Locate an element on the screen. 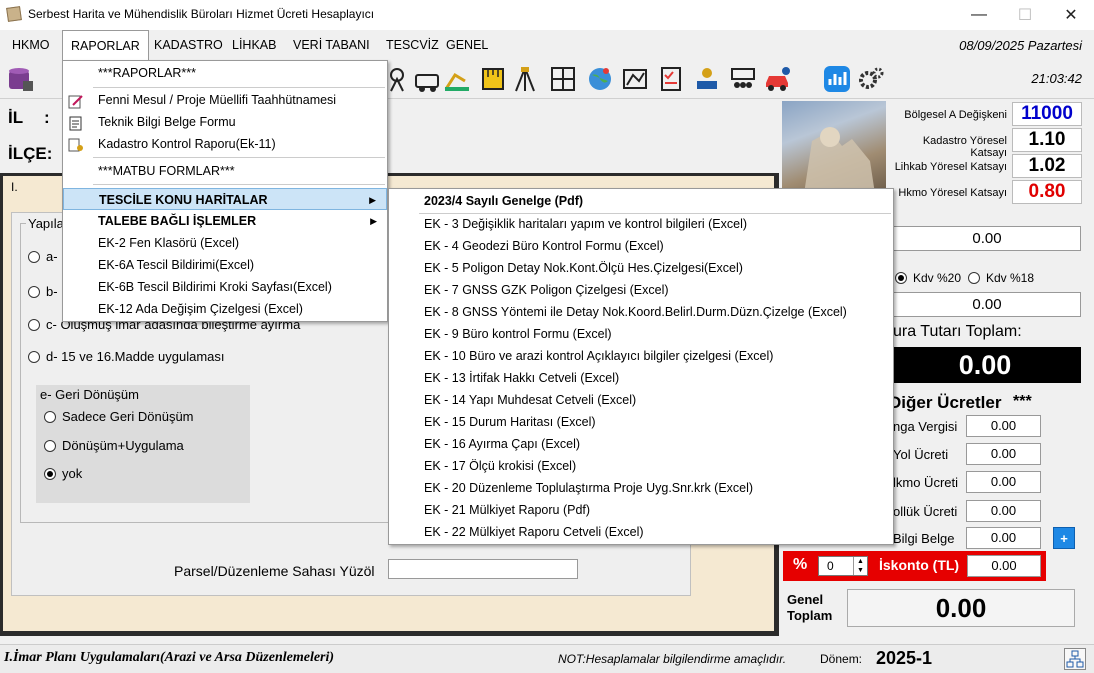 The image size is (1094, 673). panel-roman-label: I. is located at coordinates (14, 187).